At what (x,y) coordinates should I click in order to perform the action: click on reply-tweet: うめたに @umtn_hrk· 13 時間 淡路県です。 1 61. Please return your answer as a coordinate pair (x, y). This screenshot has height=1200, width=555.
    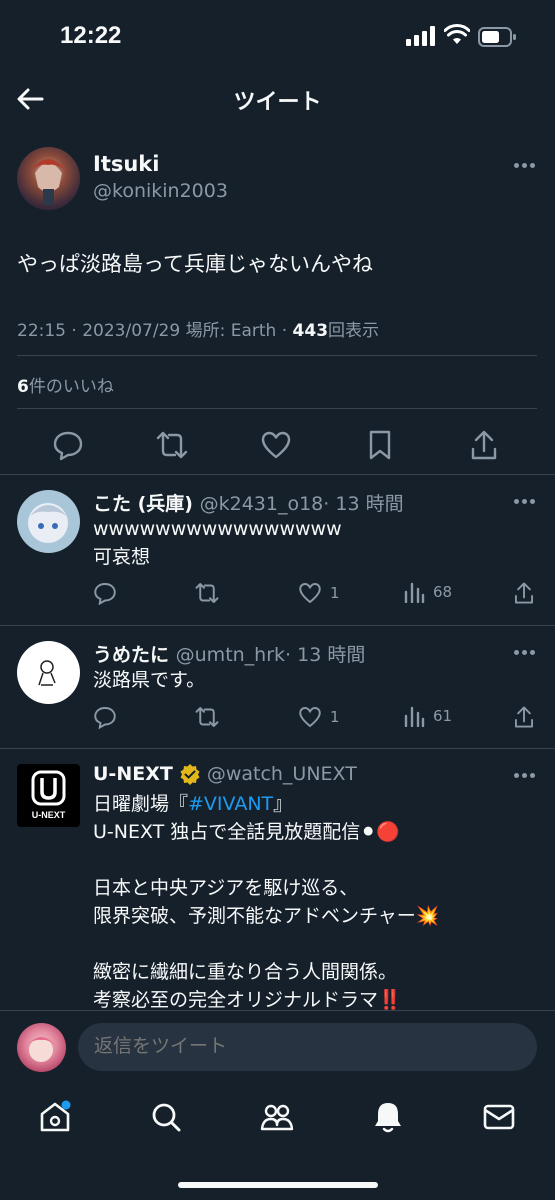
    Looking at the image, I should click on (277, 687).